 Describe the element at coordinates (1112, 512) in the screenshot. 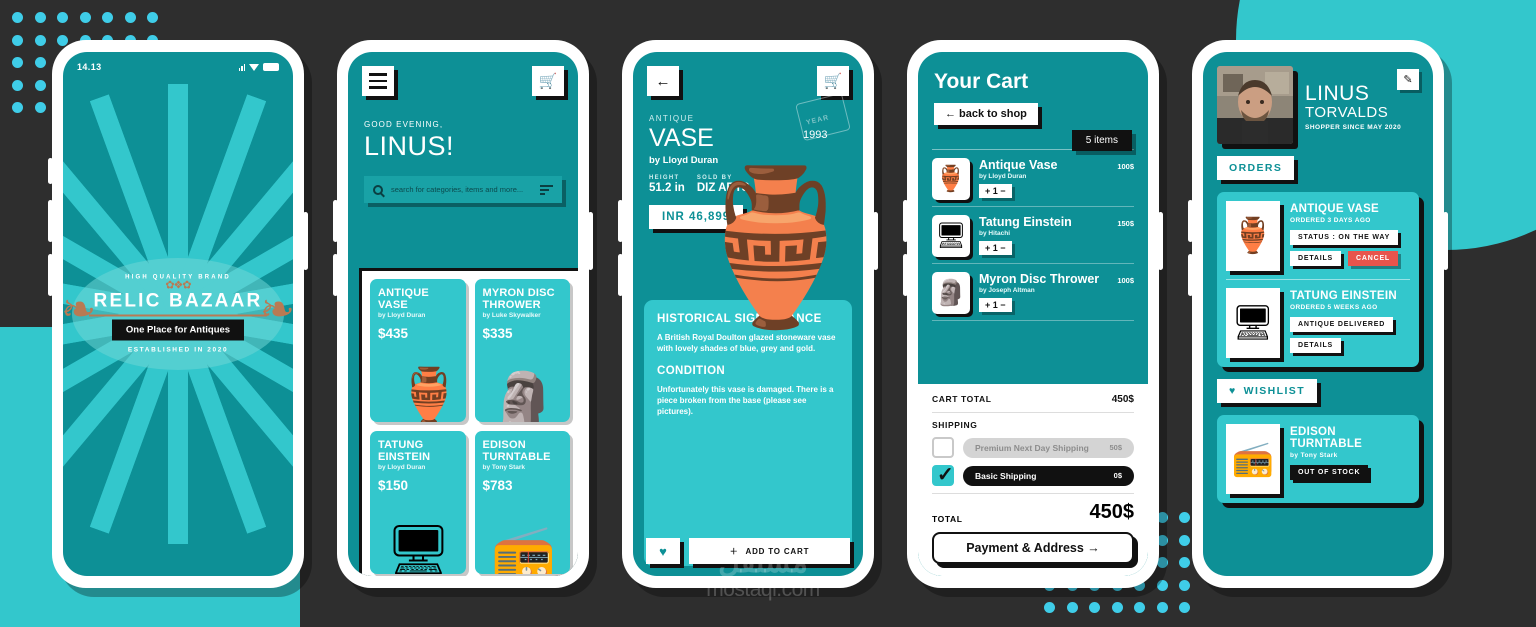

I see `total-value: 450$` at that location.